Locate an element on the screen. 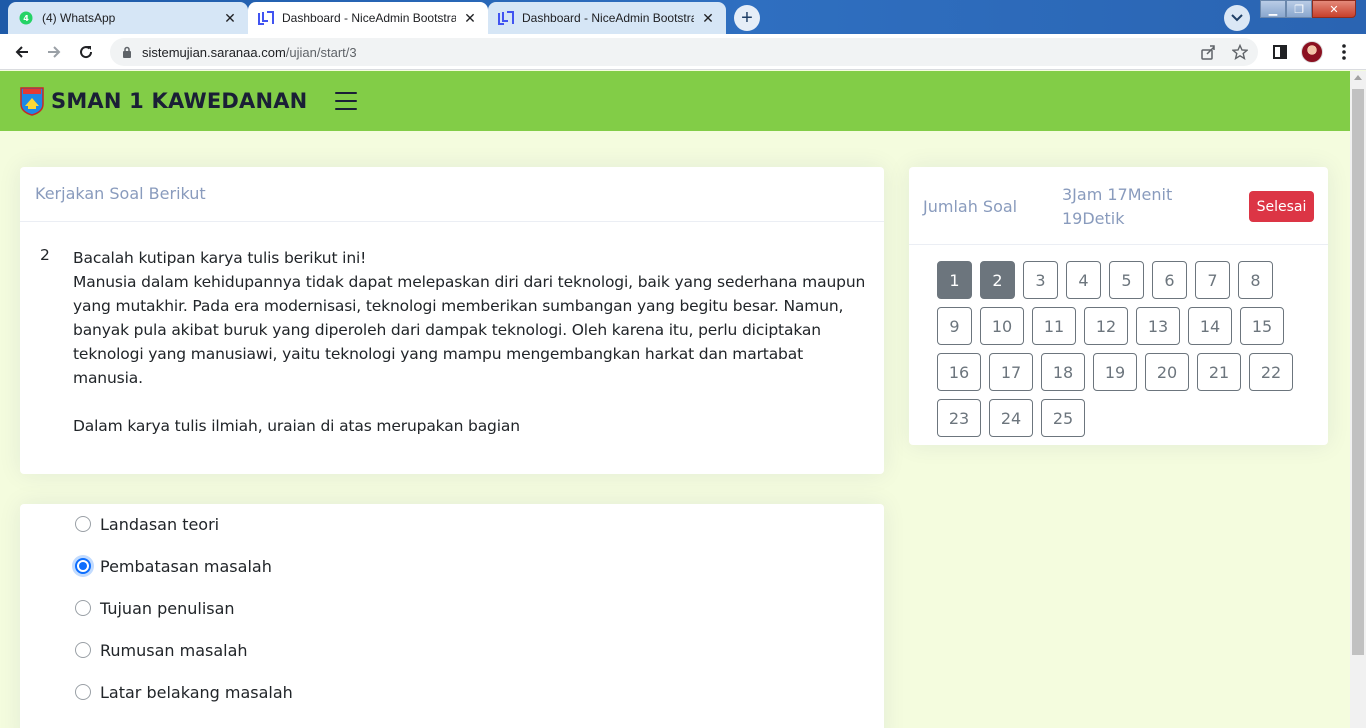 Image resolution: width=1366 pixels, height=728 pixels. question-nav-button-25: 25 is located at coordinates (1063, 418).